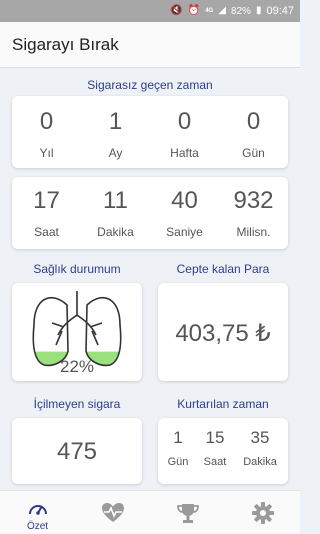  I want to click on cigarettes-title: İçilmeyen sigara, so click(77, 404).